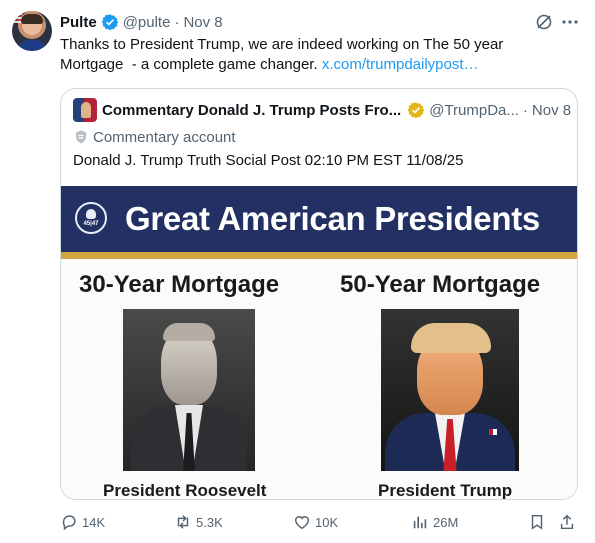 This screenshot has width=595, height=543. Describe the element at coordinates (32, 45) in the screenshot. I see `avatar-shirt` at that location.